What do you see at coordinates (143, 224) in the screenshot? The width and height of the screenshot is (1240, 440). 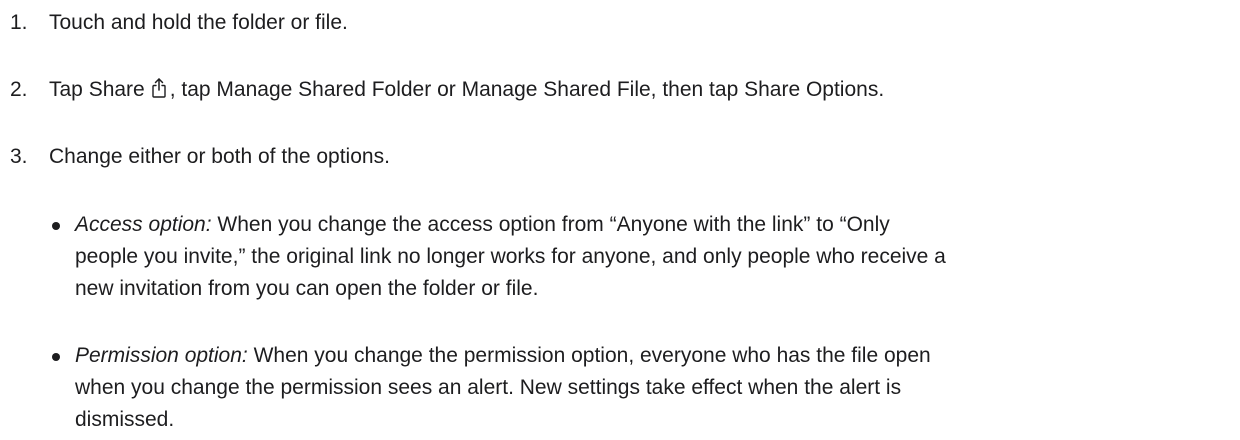 I see `option-label: Access option:` at bounding box center [143, 224].